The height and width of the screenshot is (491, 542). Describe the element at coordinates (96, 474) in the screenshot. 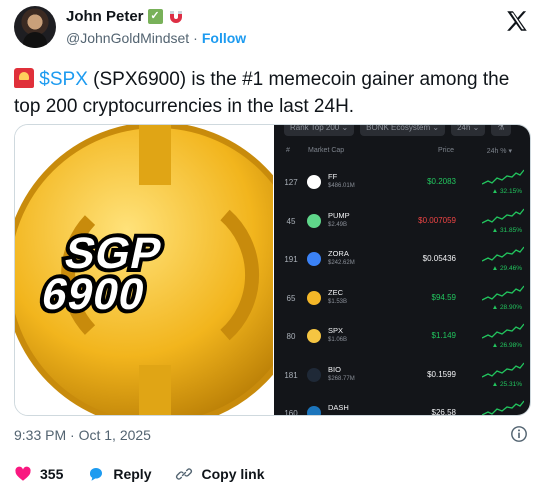

I see `reply-icon` at that location.